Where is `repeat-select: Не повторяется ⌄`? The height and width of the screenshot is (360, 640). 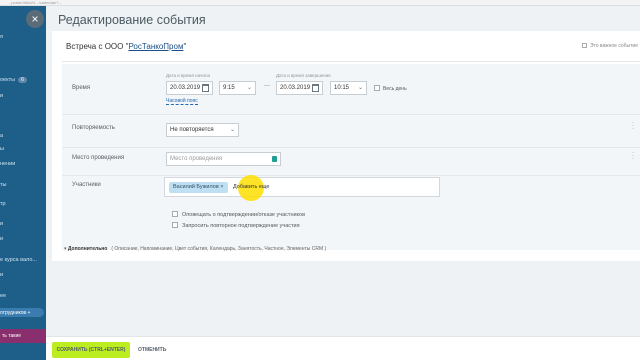 repeat-select: Не повторяется ⌄ is located at coordinates (202, 130).